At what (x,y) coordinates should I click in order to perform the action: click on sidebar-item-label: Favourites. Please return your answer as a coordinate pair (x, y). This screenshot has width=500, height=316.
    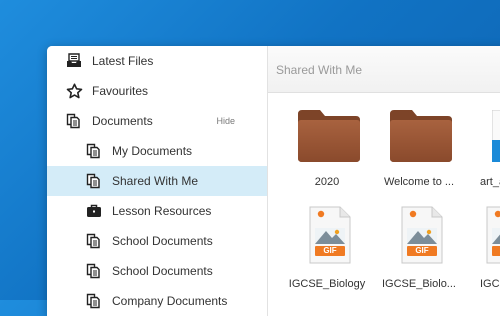
    Looking at the image, I should click on (120, 91).